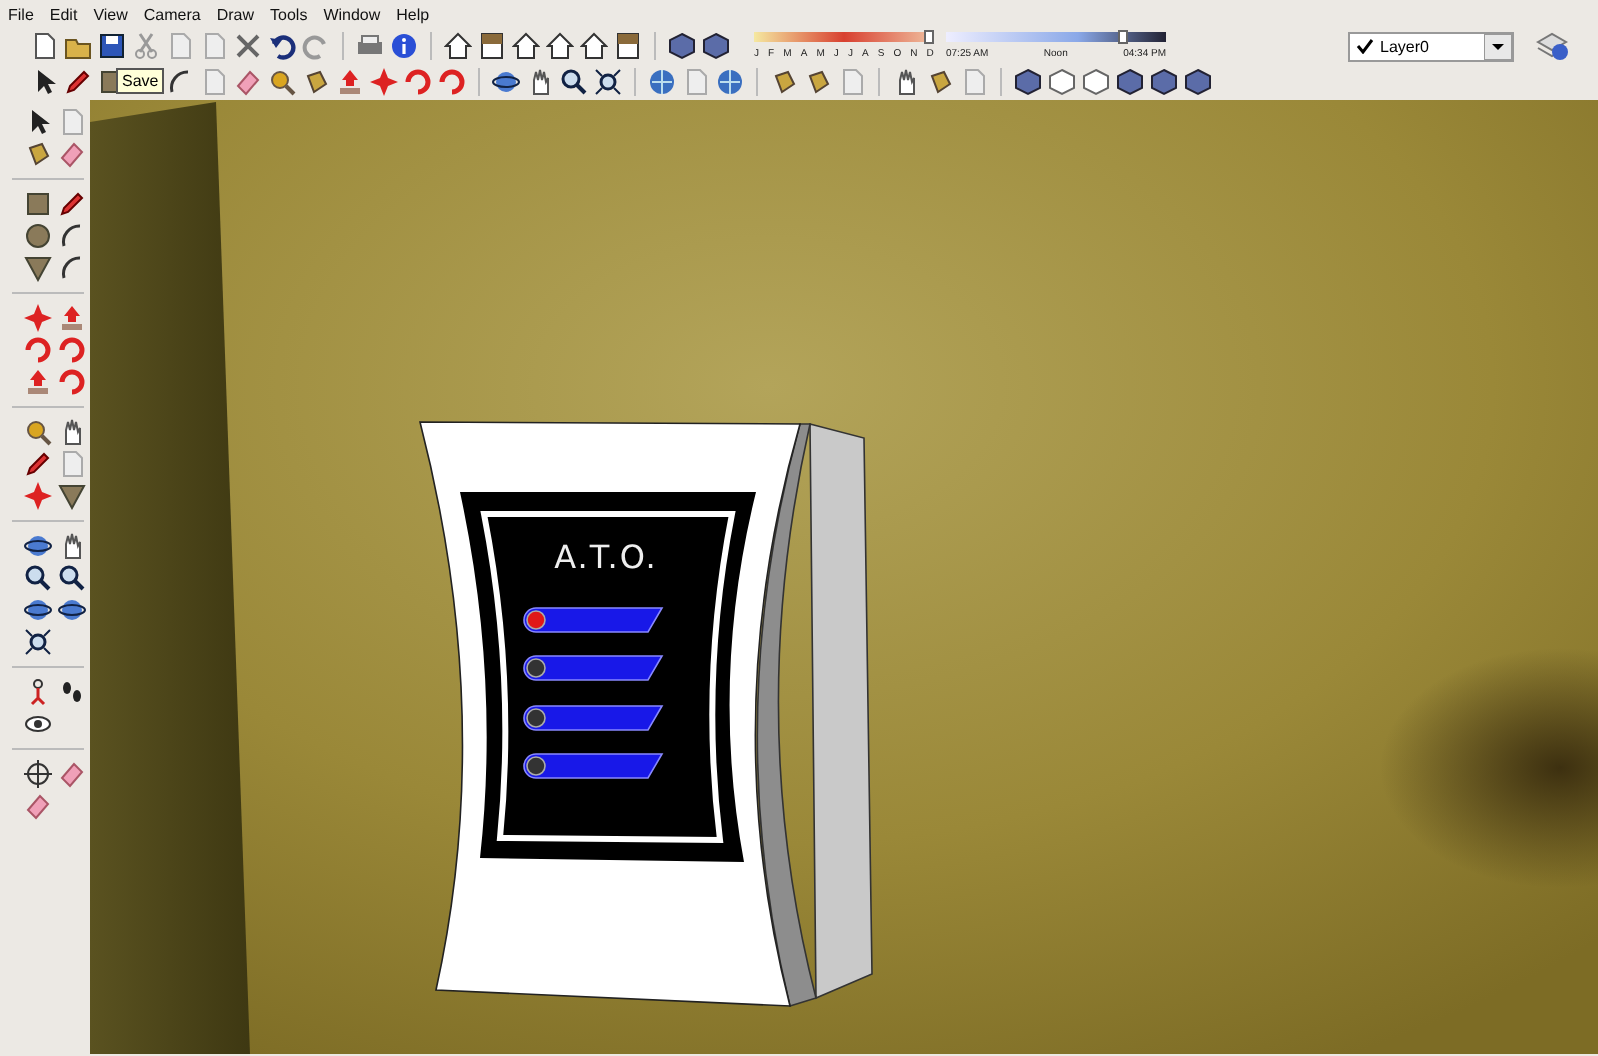 The width and height of the screenshot is (1598, 1056). Describe the element at coordinates (140, 81) in the screenshot. I see `tooltip: Save` at that location.